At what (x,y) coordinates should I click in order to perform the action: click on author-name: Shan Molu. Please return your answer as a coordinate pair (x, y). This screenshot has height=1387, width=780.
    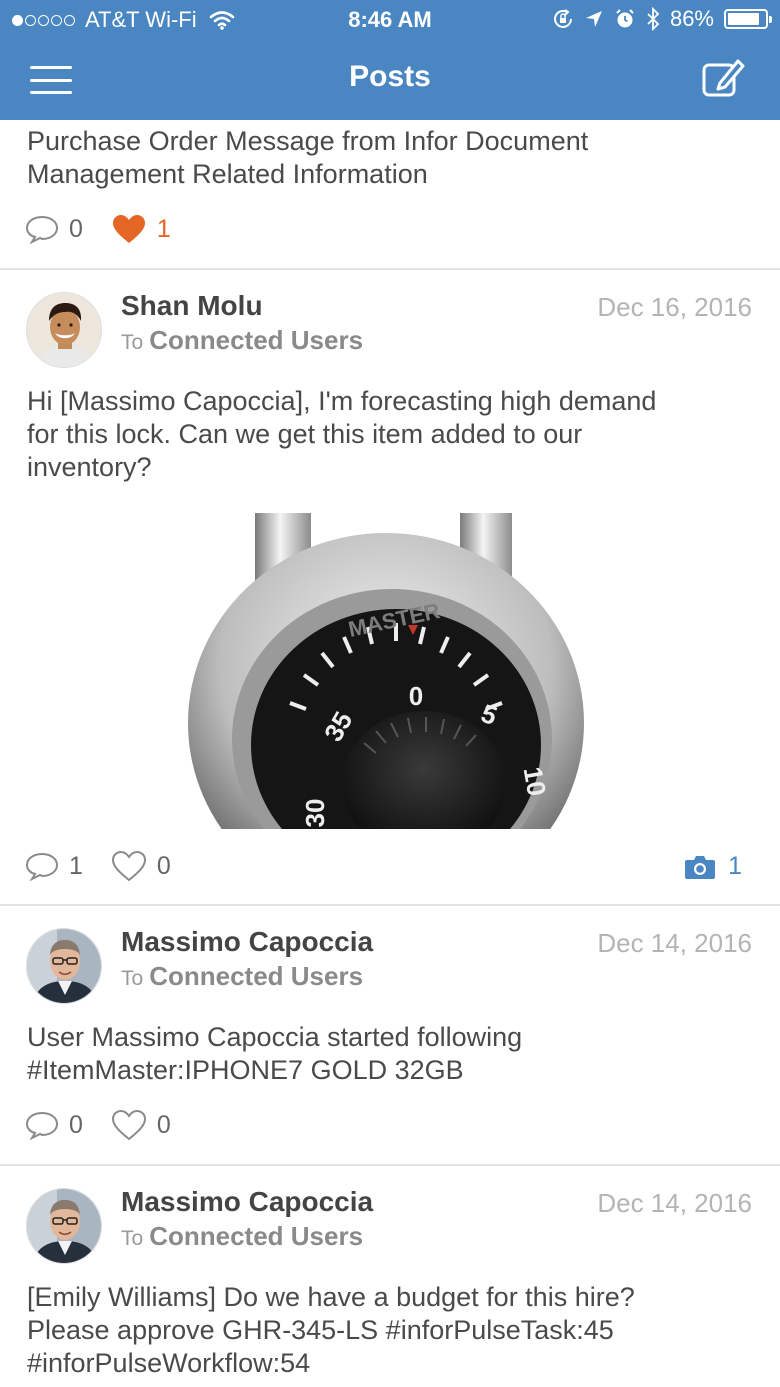
    Looking at the image, I should click on (192, 306).